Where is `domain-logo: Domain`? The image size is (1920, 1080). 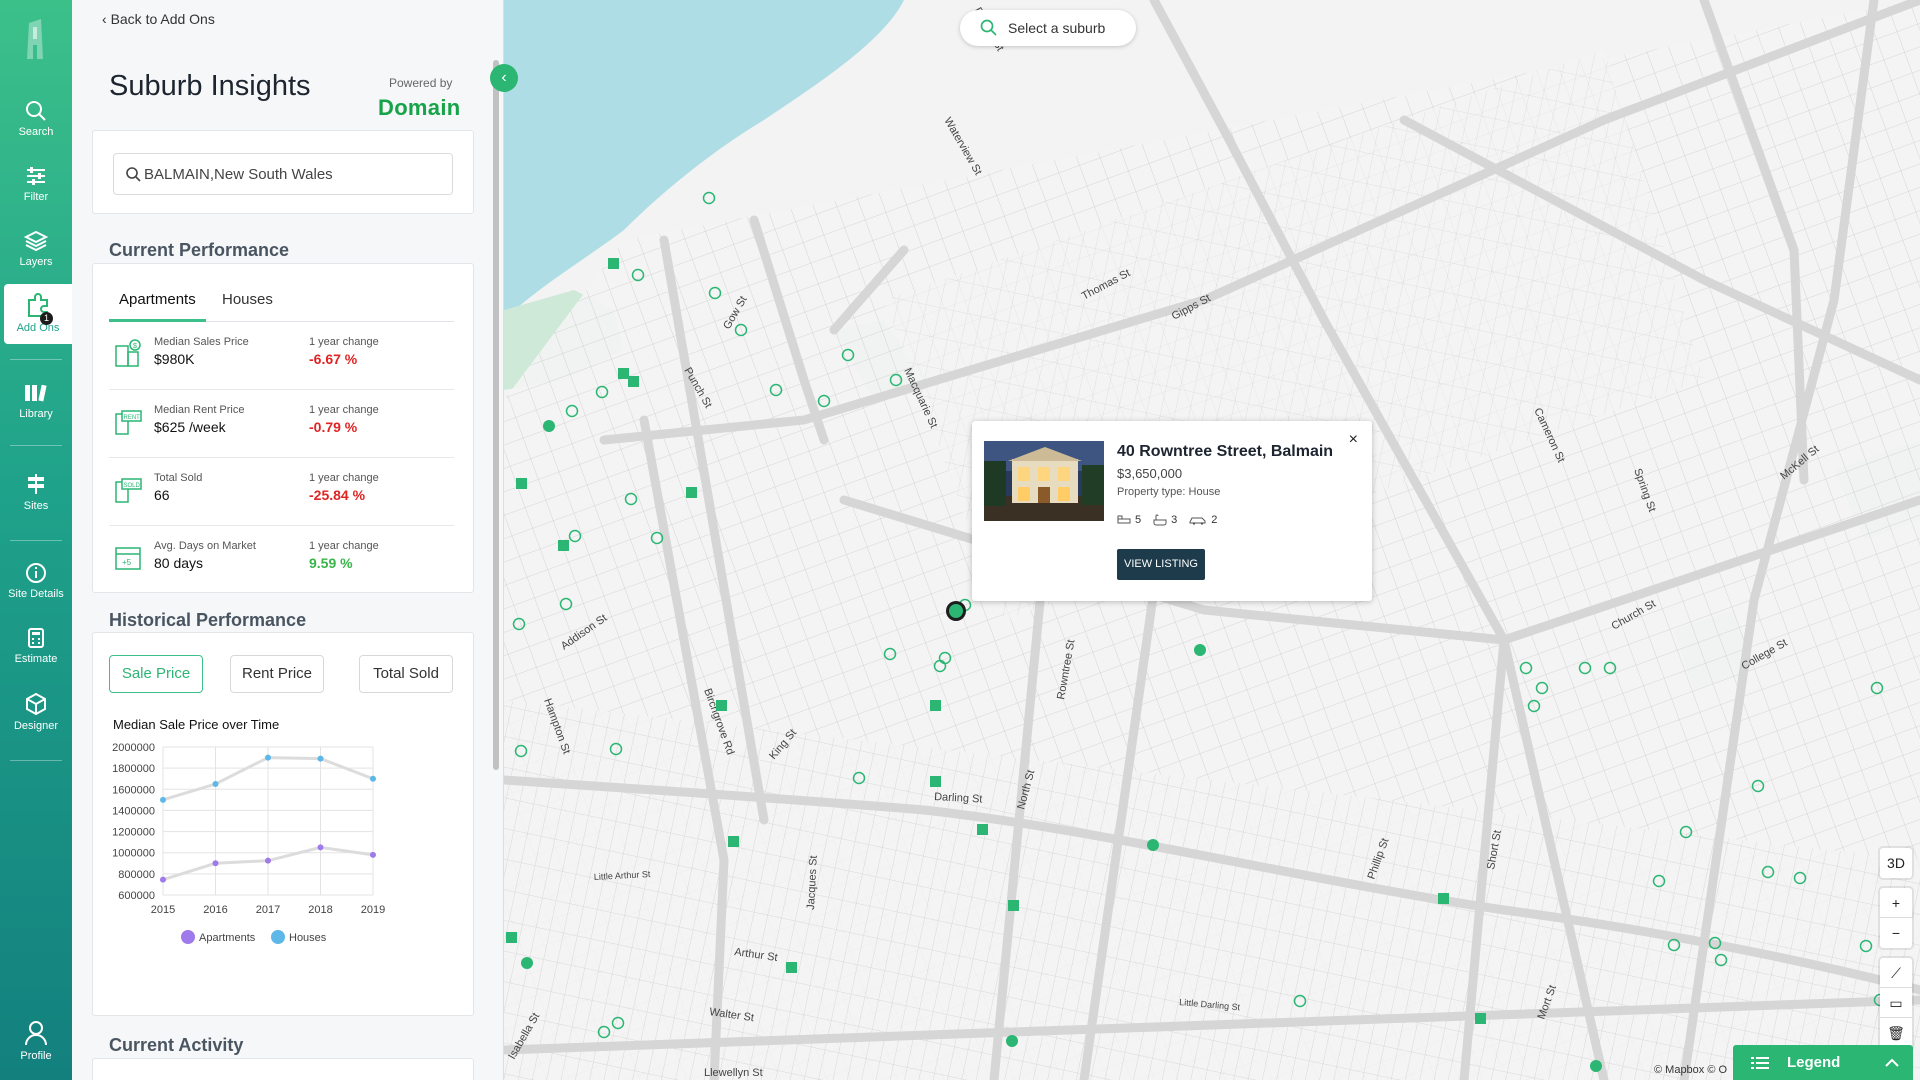
domain-logo: Domain is located at coordinates (419, 107).